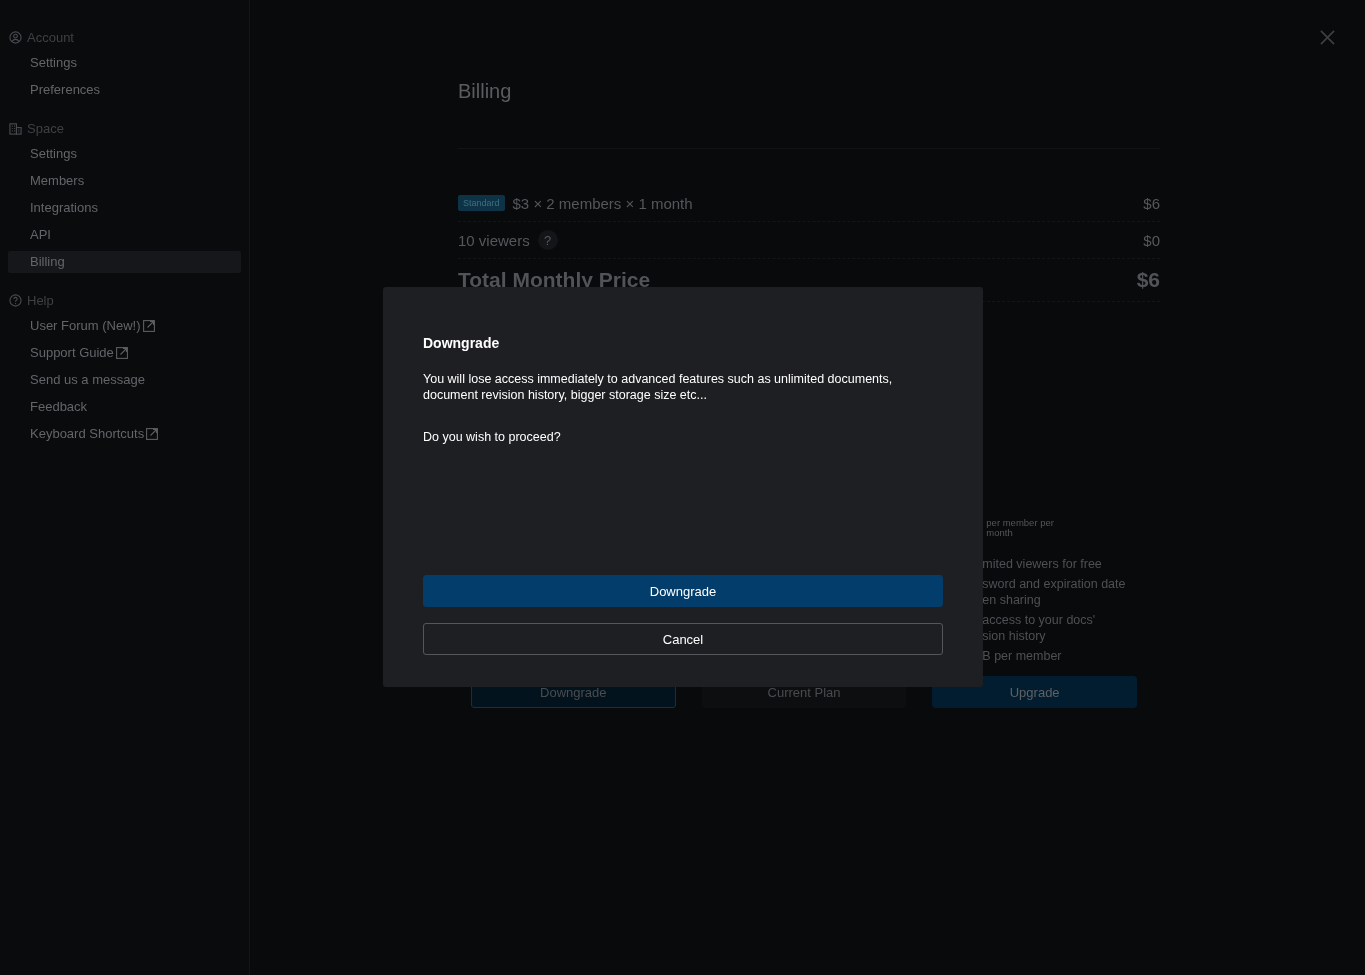  What do you see at coordinates (124, 262) in the screenshot?
I see `sidebar-item: Billing` at bounding box center [124, 262].